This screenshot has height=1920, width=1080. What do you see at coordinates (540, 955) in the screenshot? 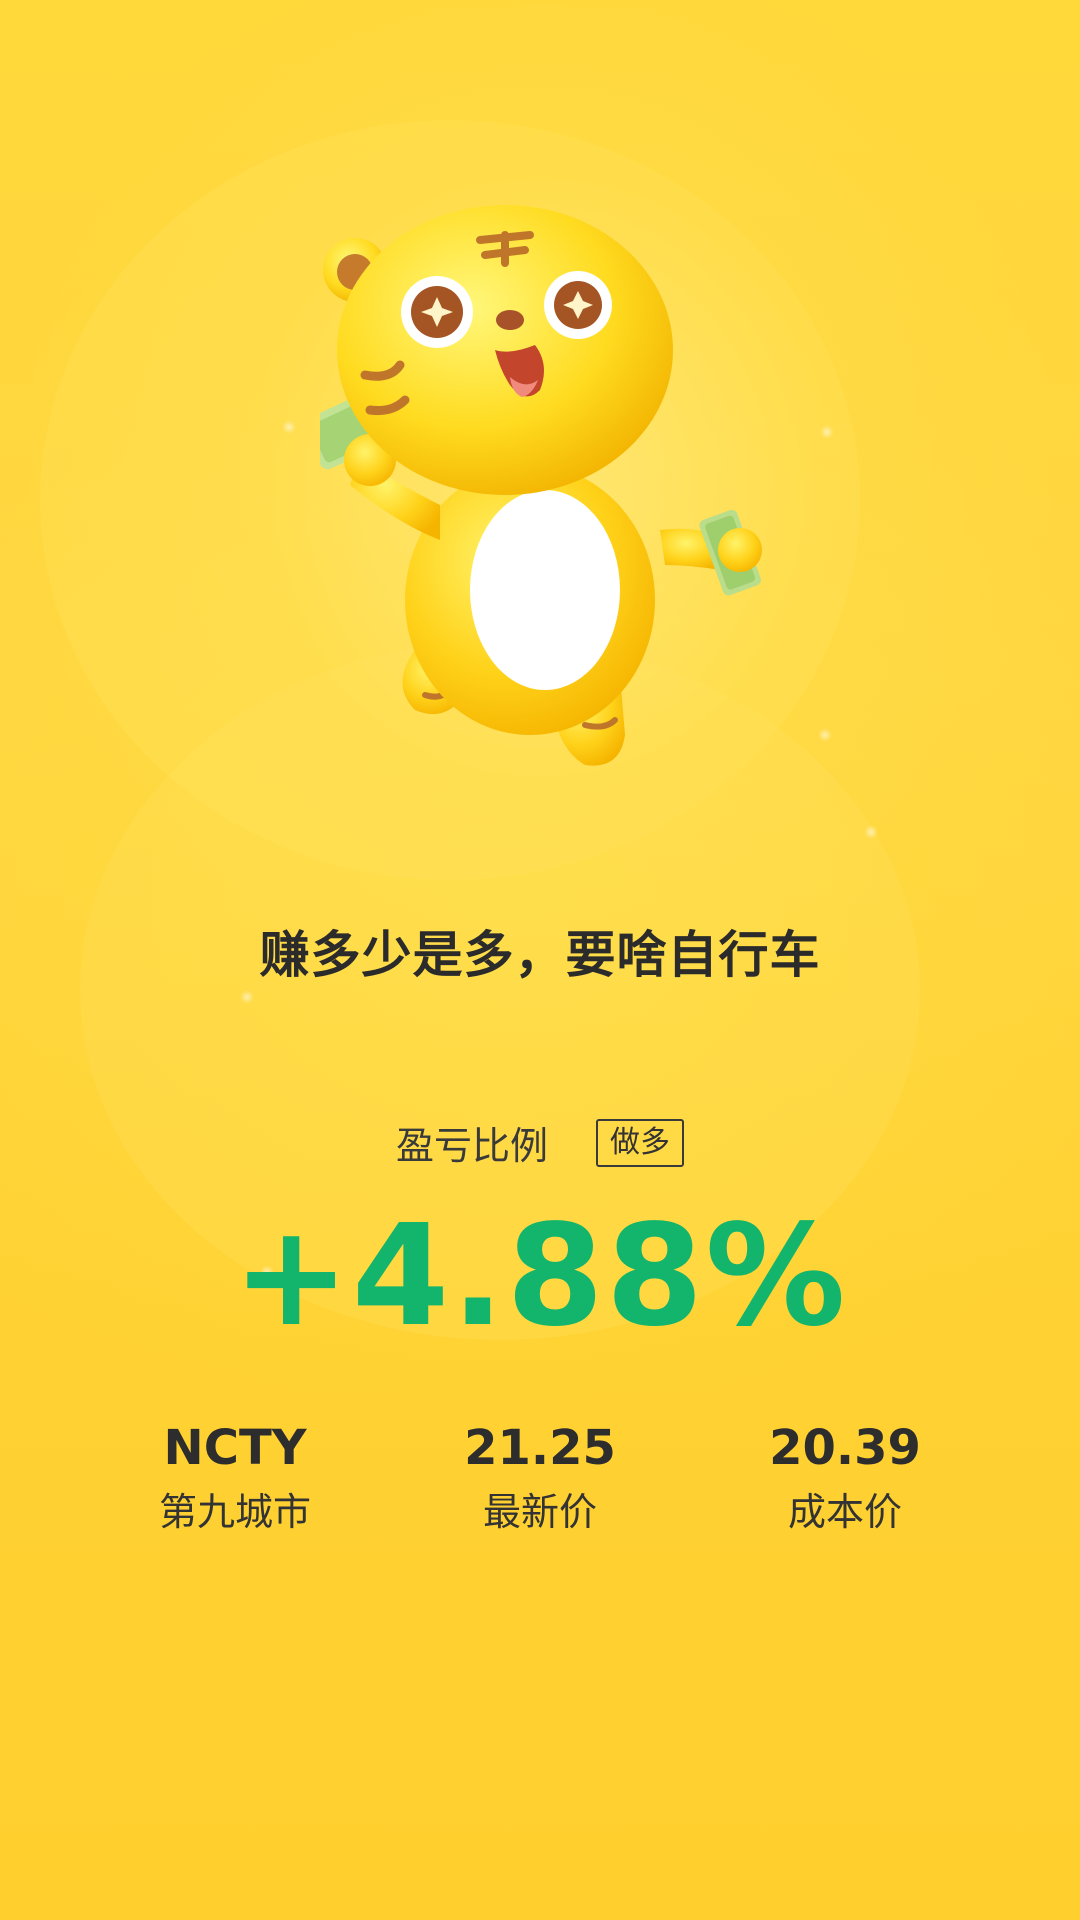
I see `slogan-text: 赚多少是多，要啥自行车` at bounding box center [540, 955].